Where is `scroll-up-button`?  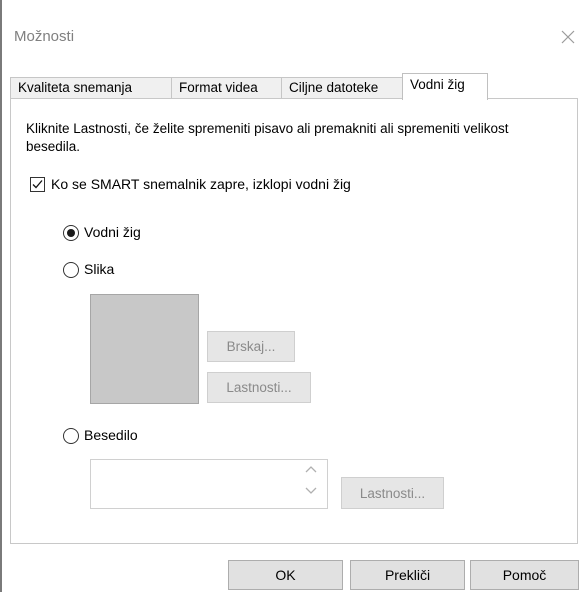
scroll-up-button is located at coordinates (312, 469).